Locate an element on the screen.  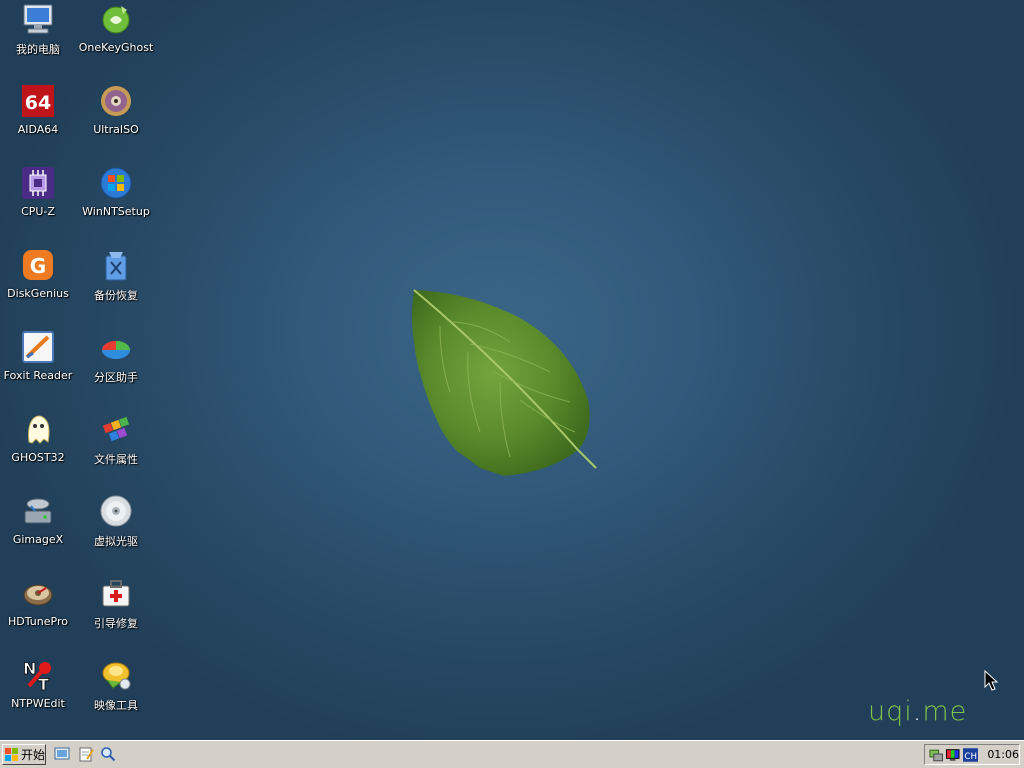
start-button: 开始 is located at coordinates (24, 754).